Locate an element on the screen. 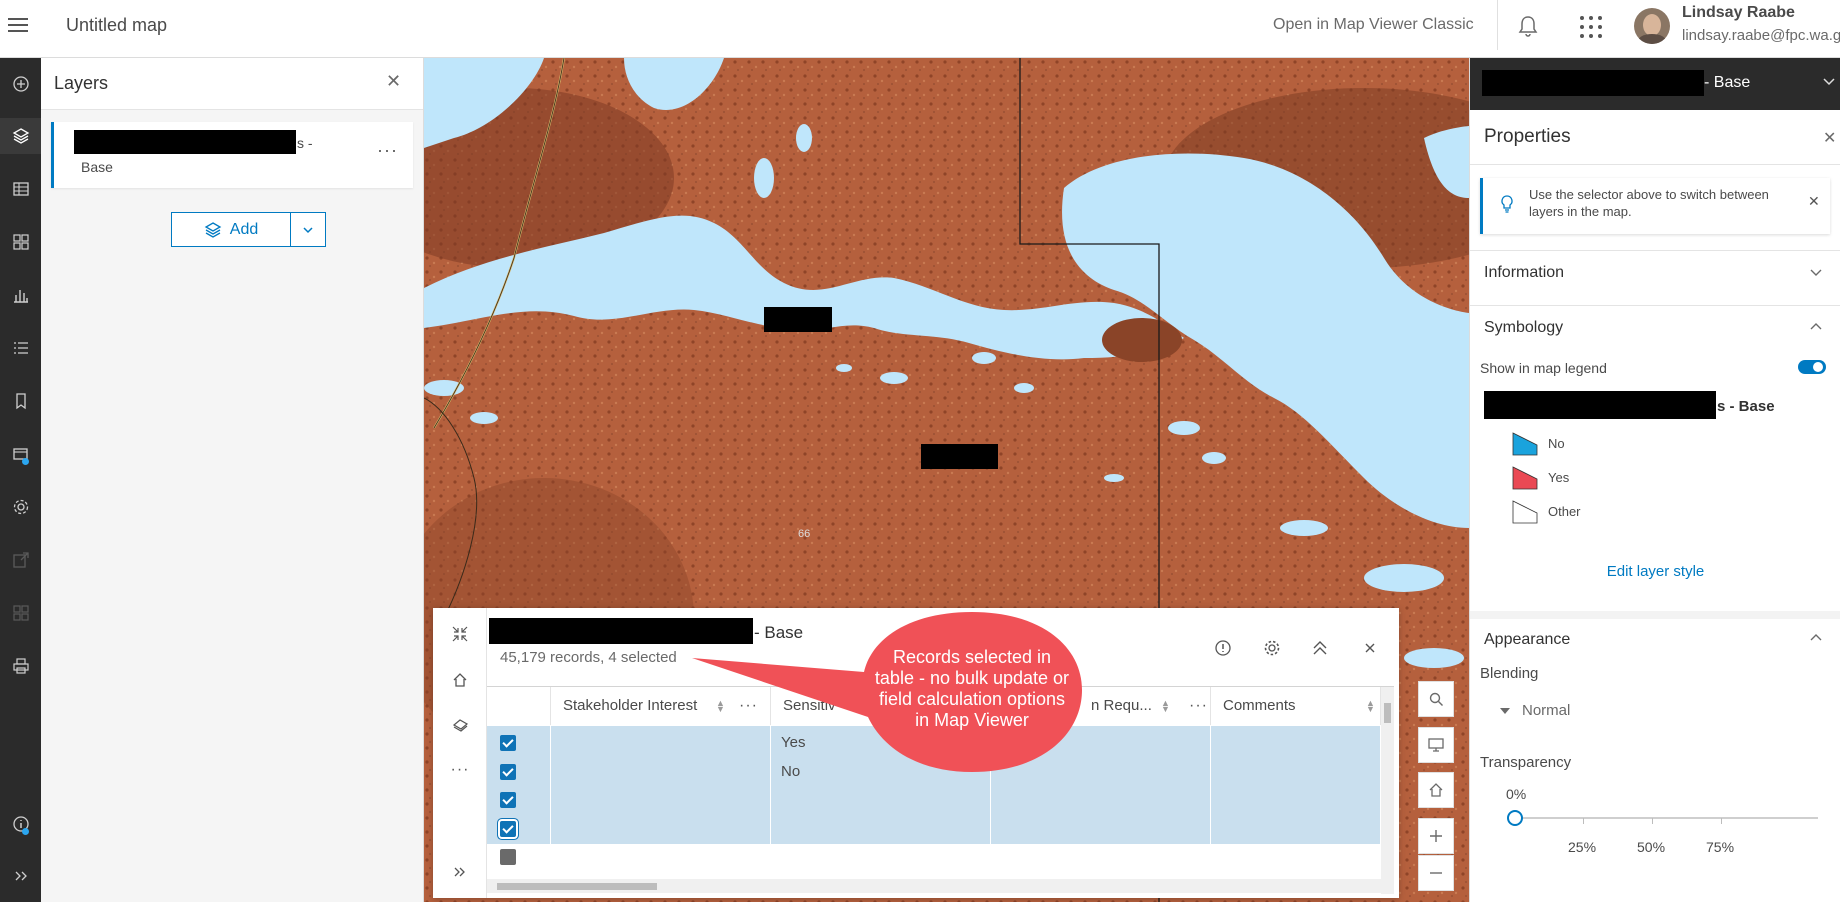 This screenshot has height=902, width=1840. transparency-slider-handle is located at coordinates (1515, 818).